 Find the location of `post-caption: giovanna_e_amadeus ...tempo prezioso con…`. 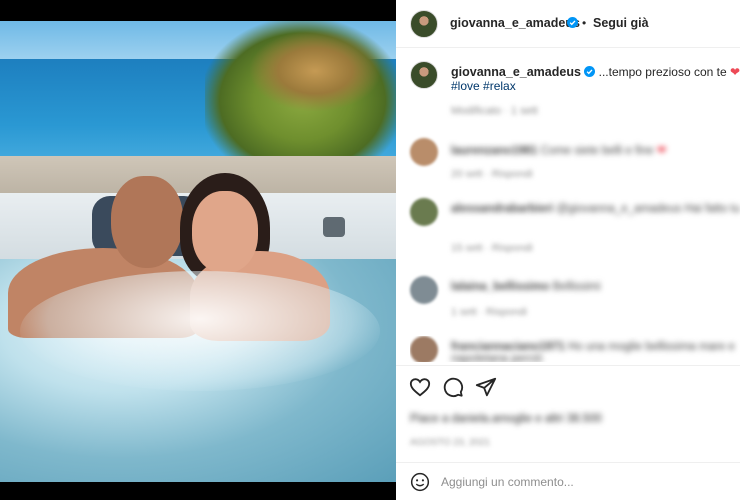

post-caption: giovanna_e_amadeus ...tempo prezioso con… is located at coordinates (595, 72).